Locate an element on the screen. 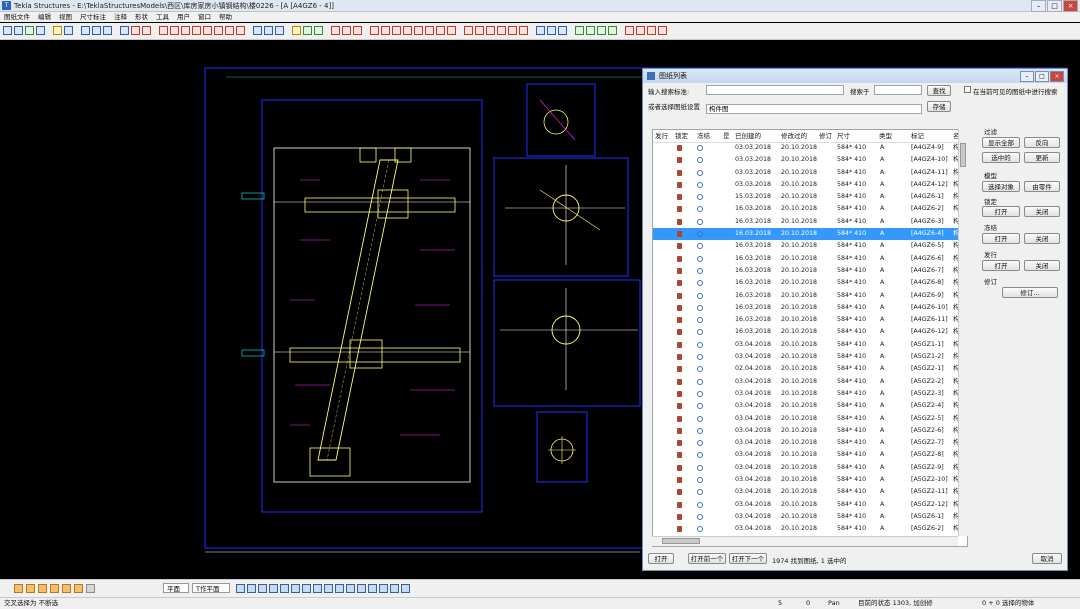 The height and width of the screenshot is (609, 1080). col-locked: 锁定 is located at coordinates (681, 136).